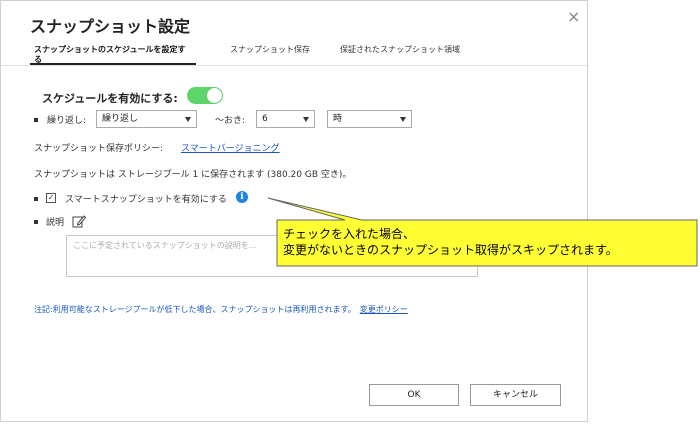  Describe the element at coordinates (285, 119) in the screenshot. I see `interval-select: 6` at that location.